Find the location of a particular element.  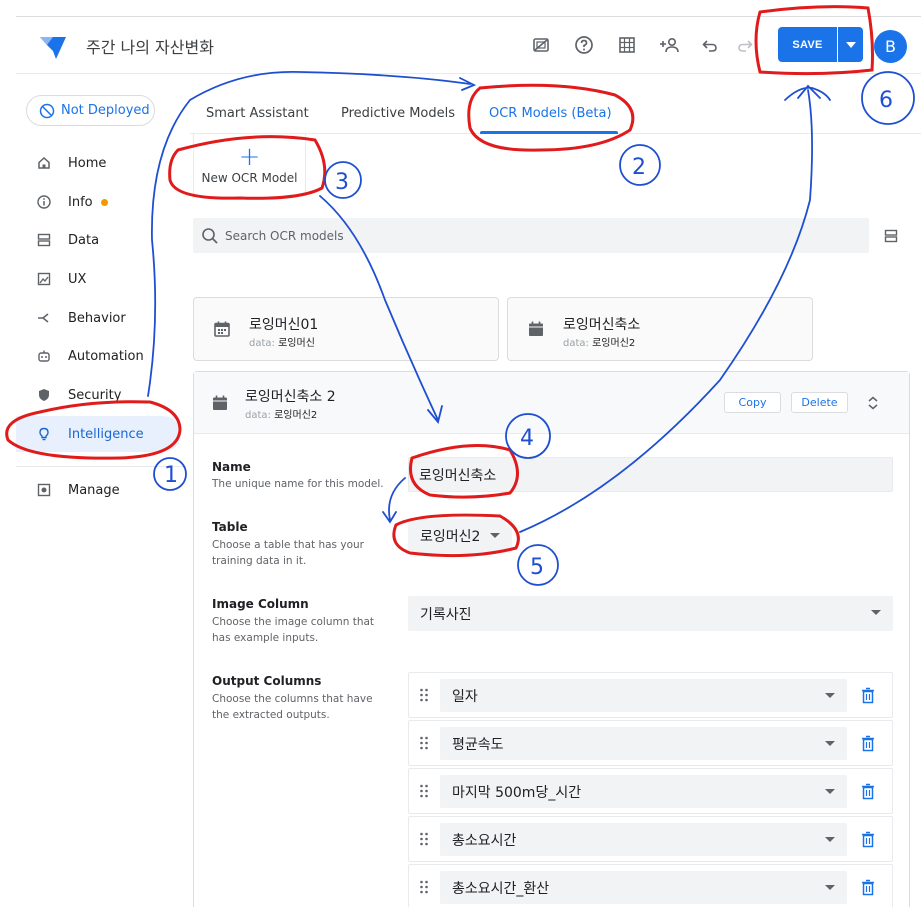

card-data-source: data: 로잉머신2 is located at coordinates (599, 343).